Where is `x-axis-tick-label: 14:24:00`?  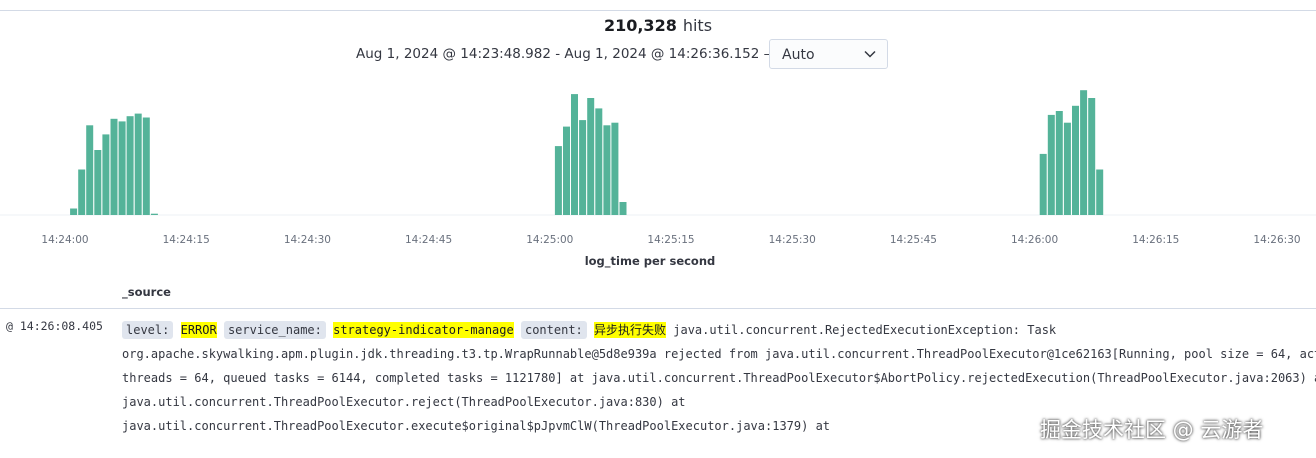
x-axis-tick-label: 14:24:00 is located at coordinates (64, 240).